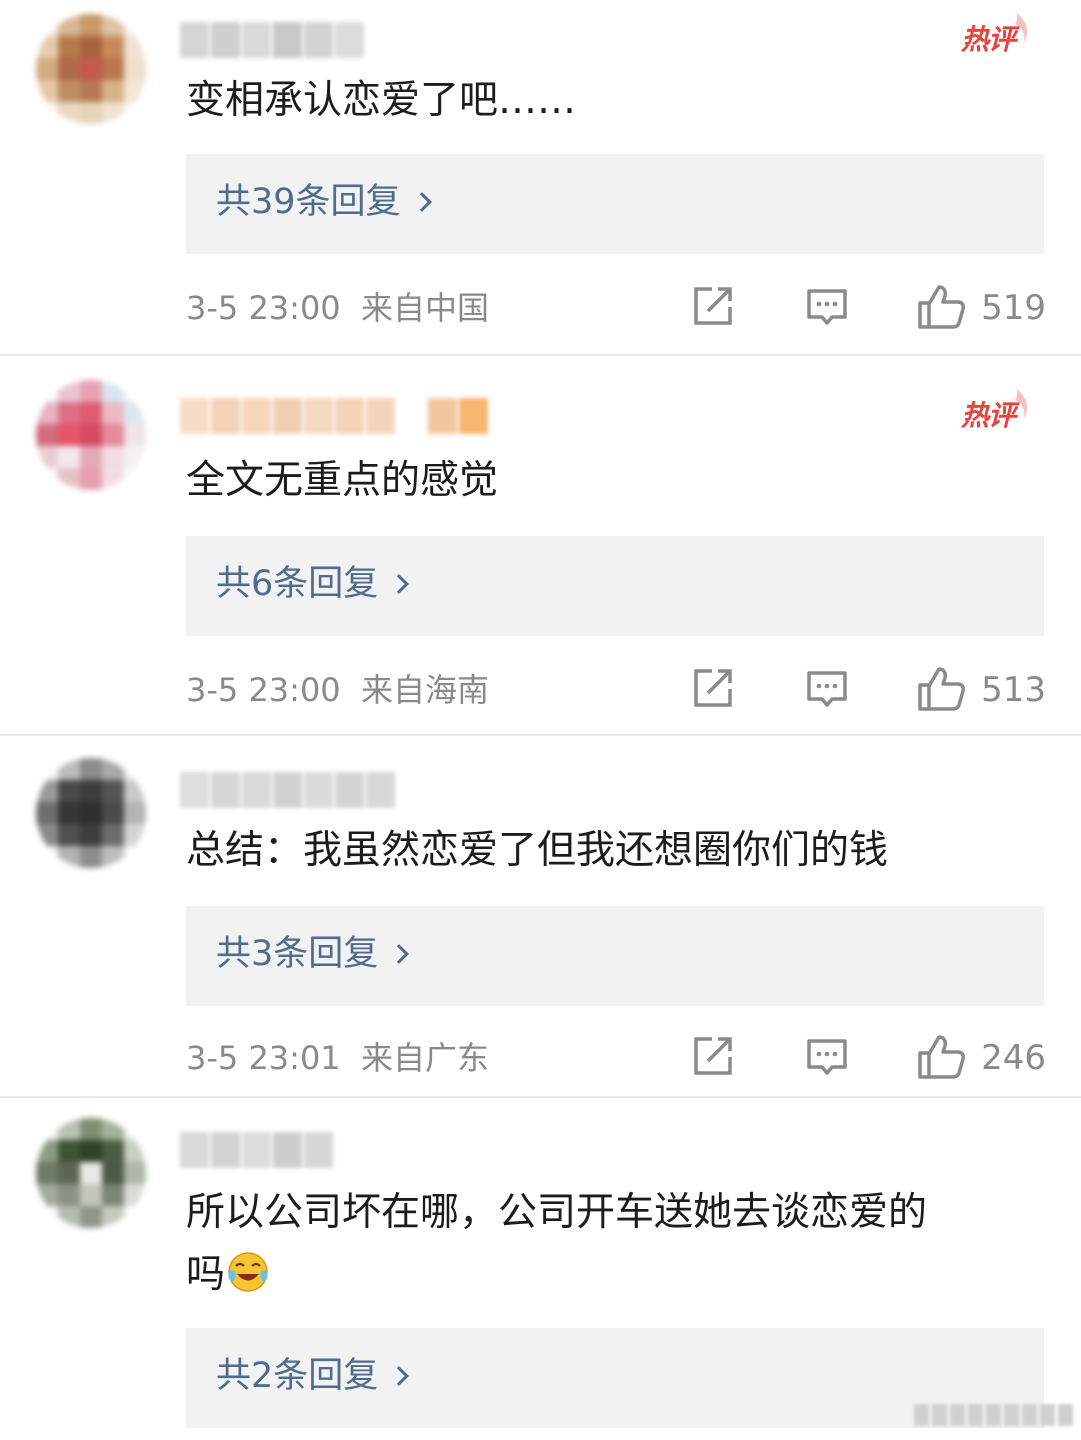 The height and width of the screenshot is (1440, 1081). I want to click on replies-count-label: 共2条回复, so click(297, 1376).